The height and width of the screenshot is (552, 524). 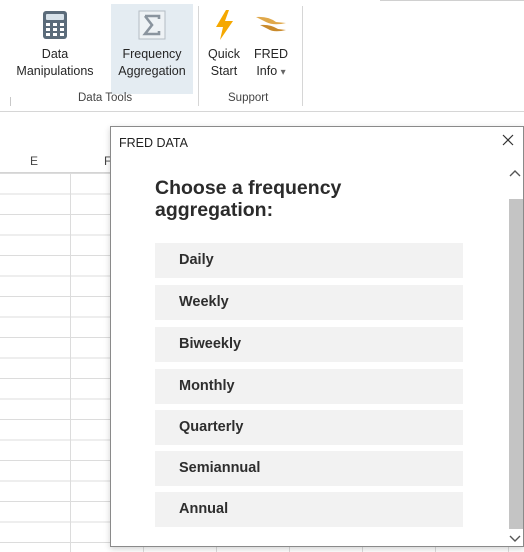 What do you see at coordinates (34, 161) in the screenshot?
I see `column-header-e: E` at bounding box center [34, 161].